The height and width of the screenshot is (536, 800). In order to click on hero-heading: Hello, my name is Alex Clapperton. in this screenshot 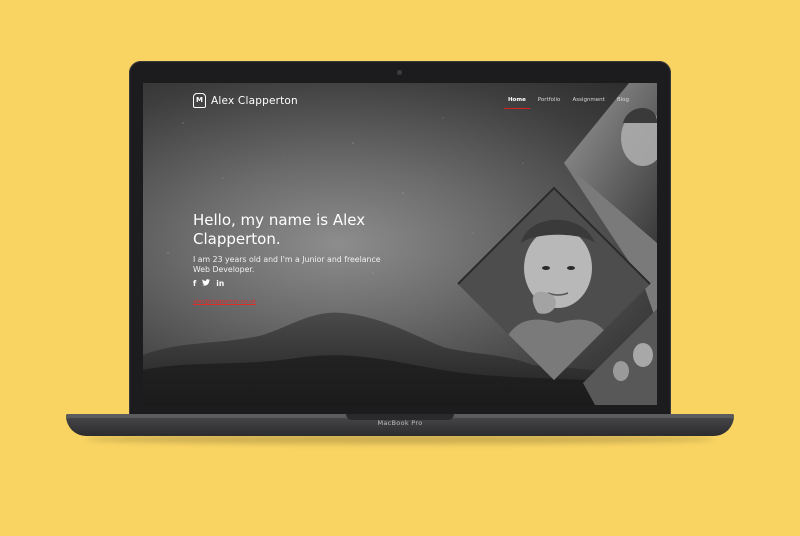, I will do `click(279, 229)`.